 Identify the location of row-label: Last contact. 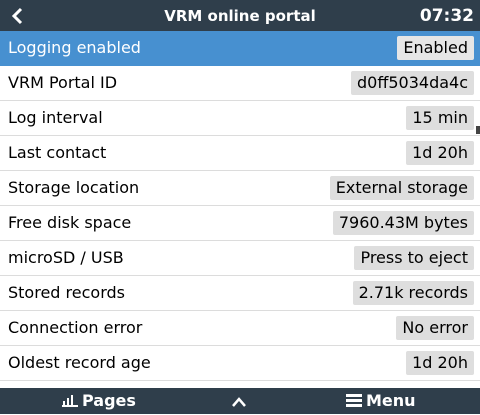
(57, 152).